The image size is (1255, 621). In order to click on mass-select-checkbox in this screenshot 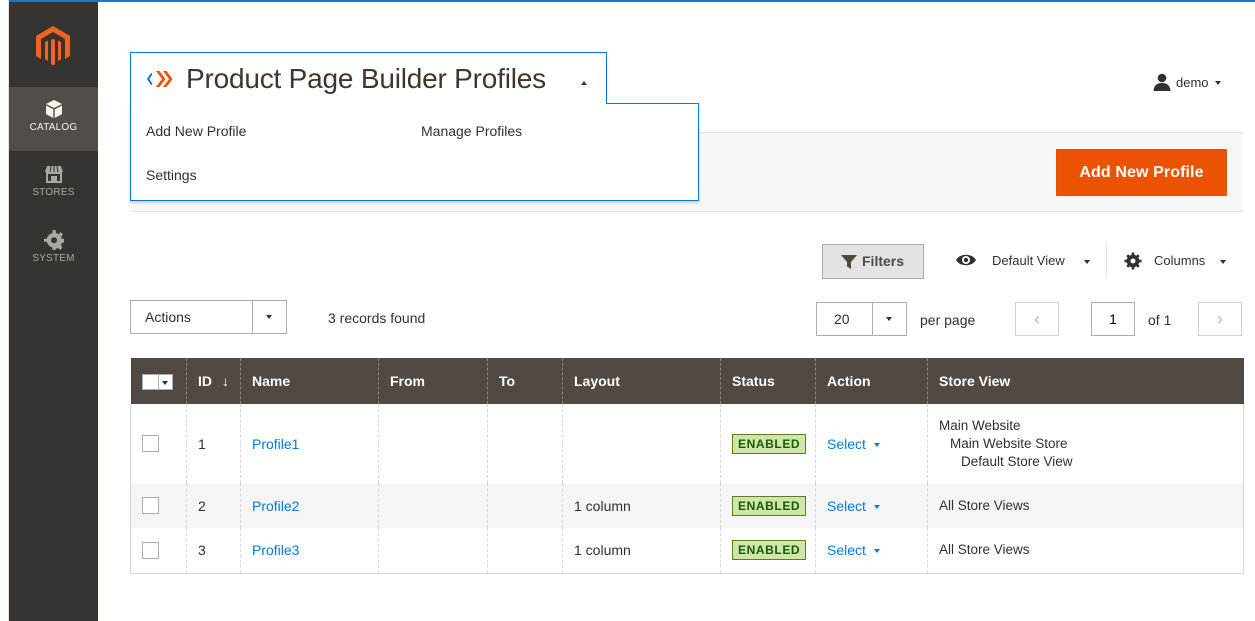, I will do `click(158, 381)`.